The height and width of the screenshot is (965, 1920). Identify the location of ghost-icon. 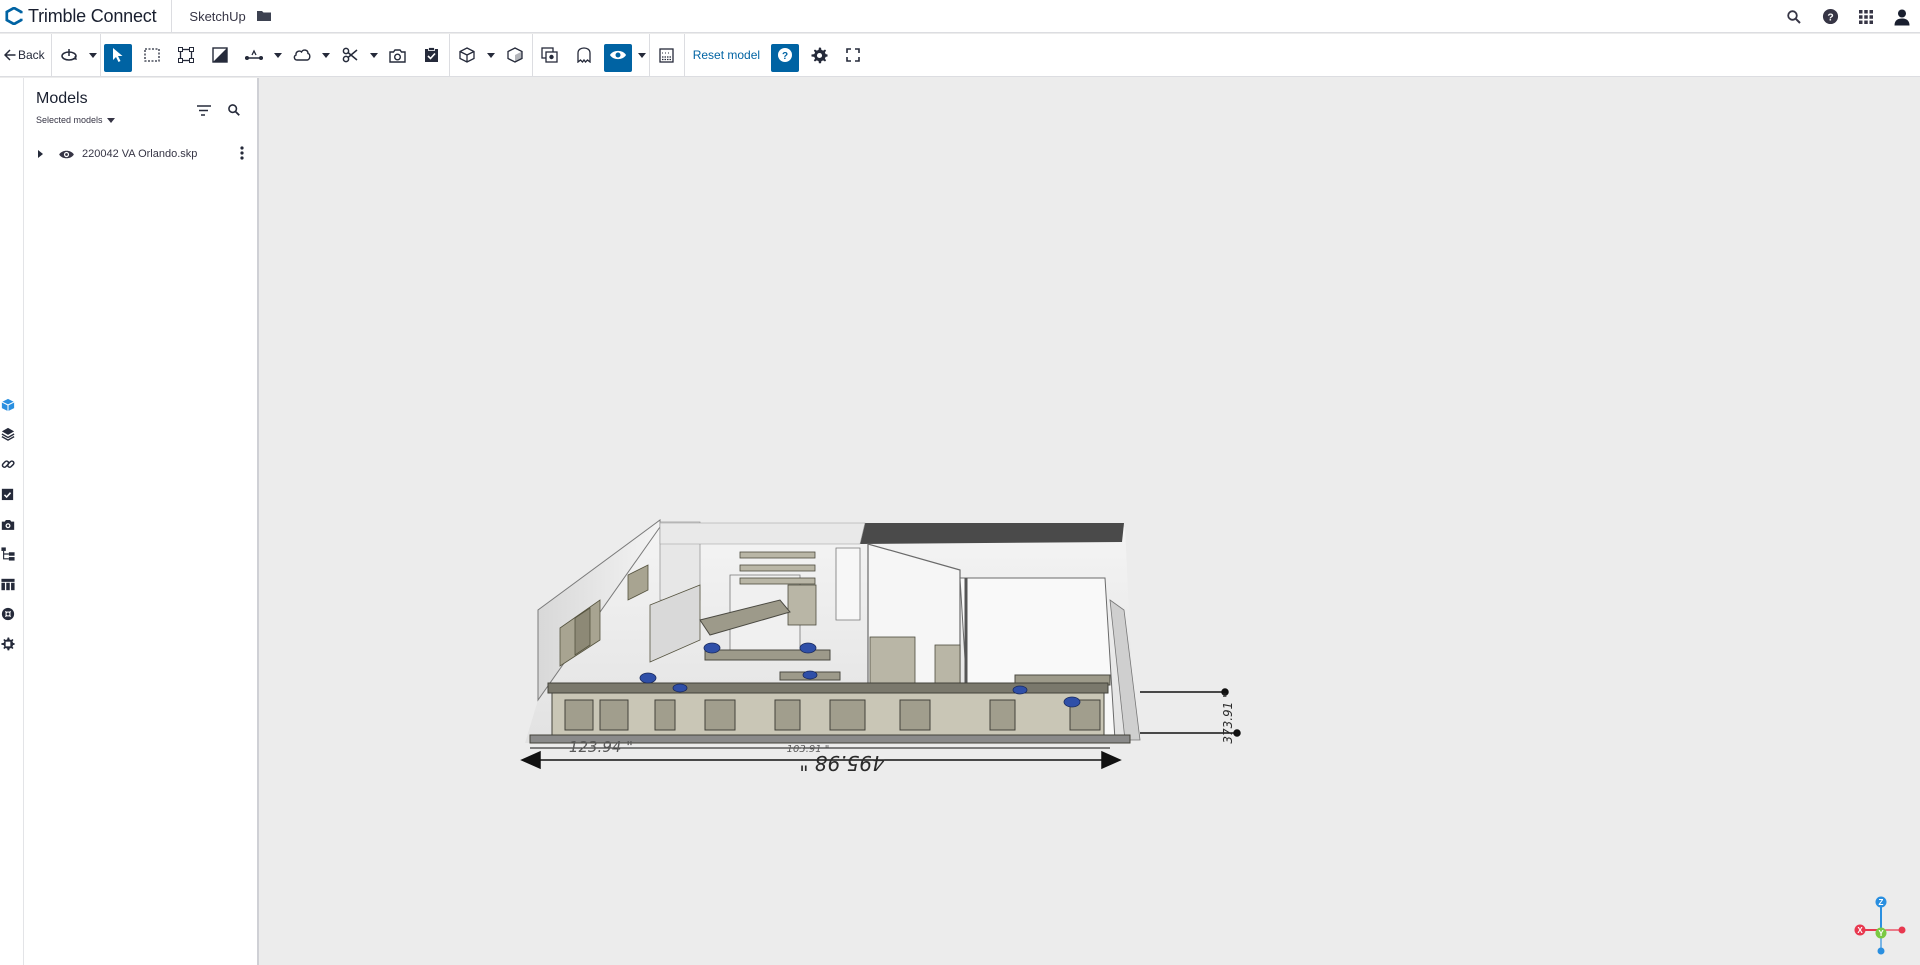
(584, 55).